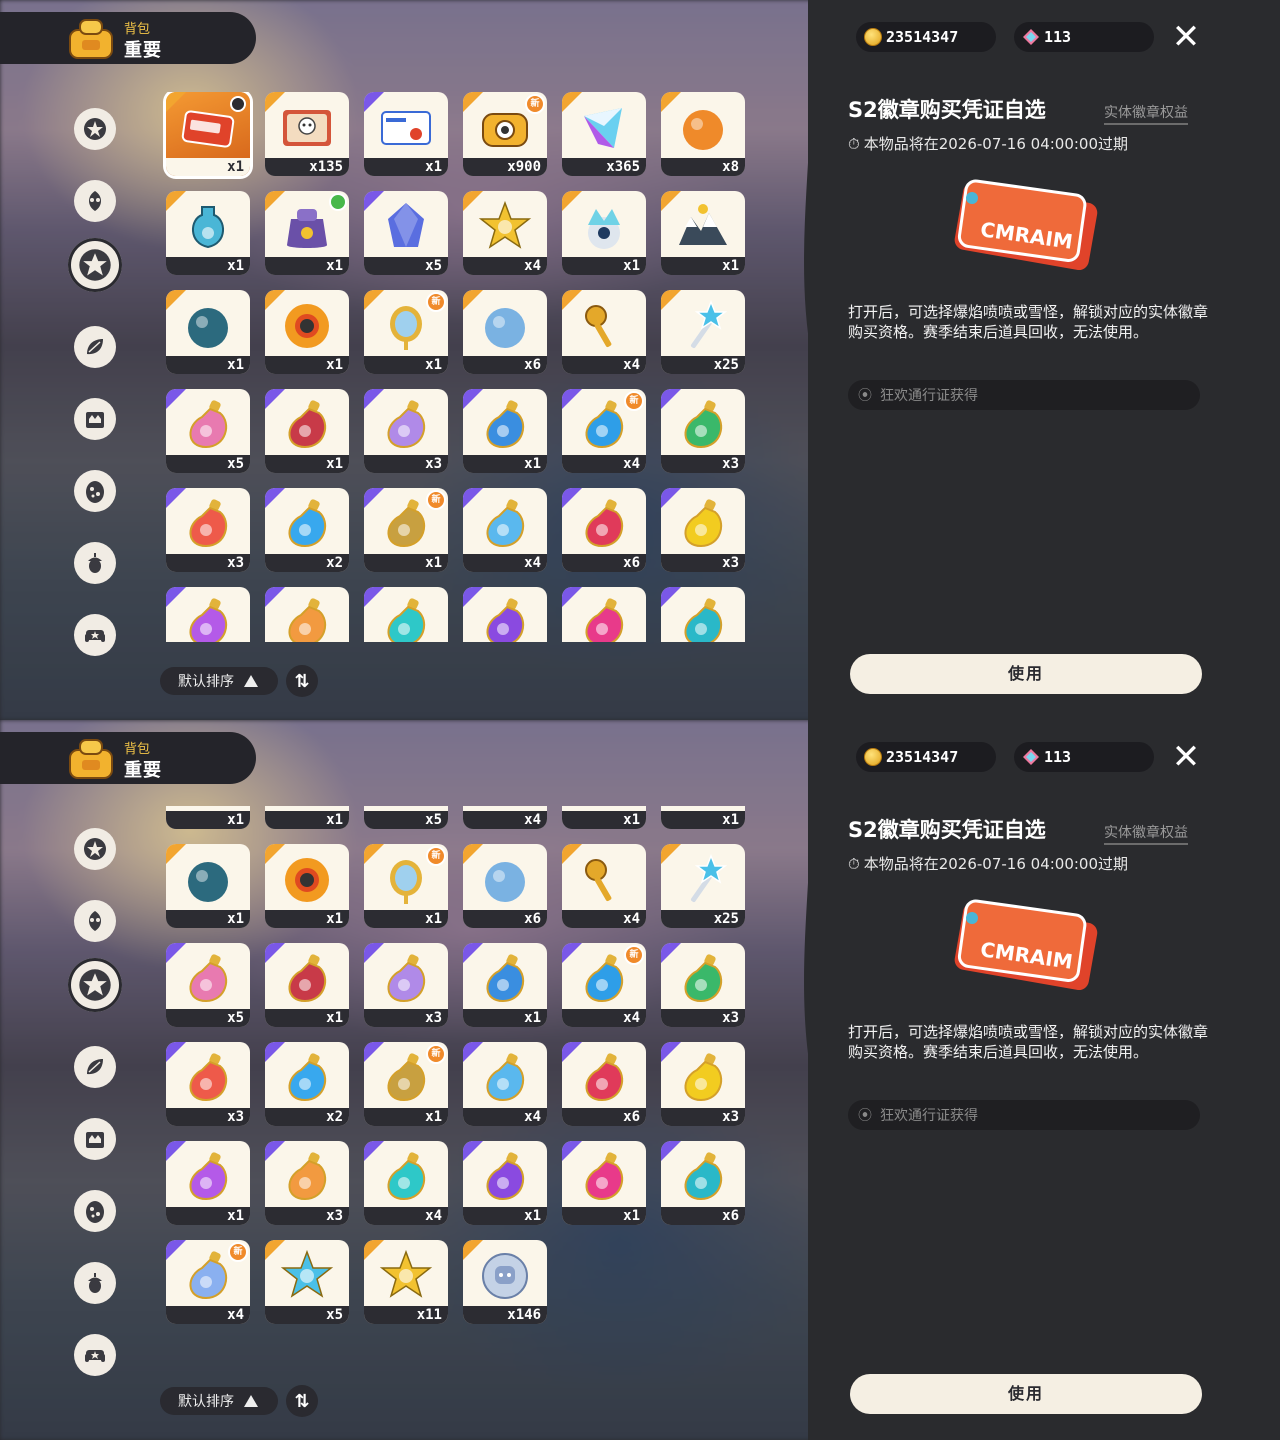 The height and width of the screenshot is (1440, 1280). Describe the element at coordinates (703, 134) in the screenshot. I see `inventory-item-orange-orb: x8` at that location.